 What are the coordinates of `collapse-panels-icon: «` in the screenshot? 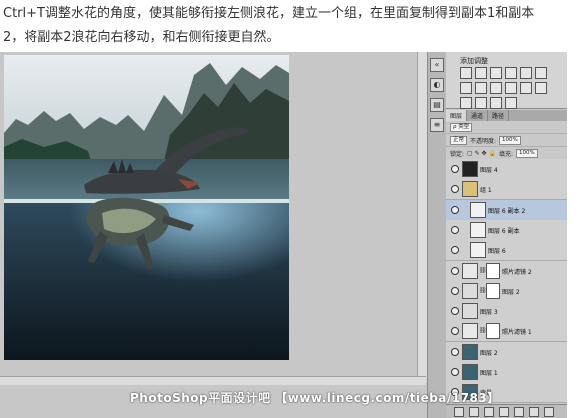 It's located at (437, 65).